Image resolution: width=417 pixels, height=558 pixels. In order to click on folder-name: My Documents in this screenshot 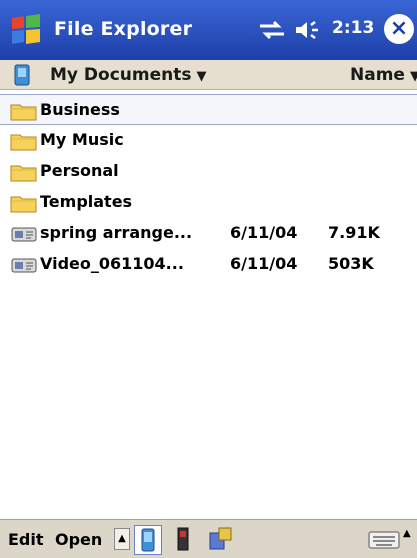, I will do `click(121, 75)`.